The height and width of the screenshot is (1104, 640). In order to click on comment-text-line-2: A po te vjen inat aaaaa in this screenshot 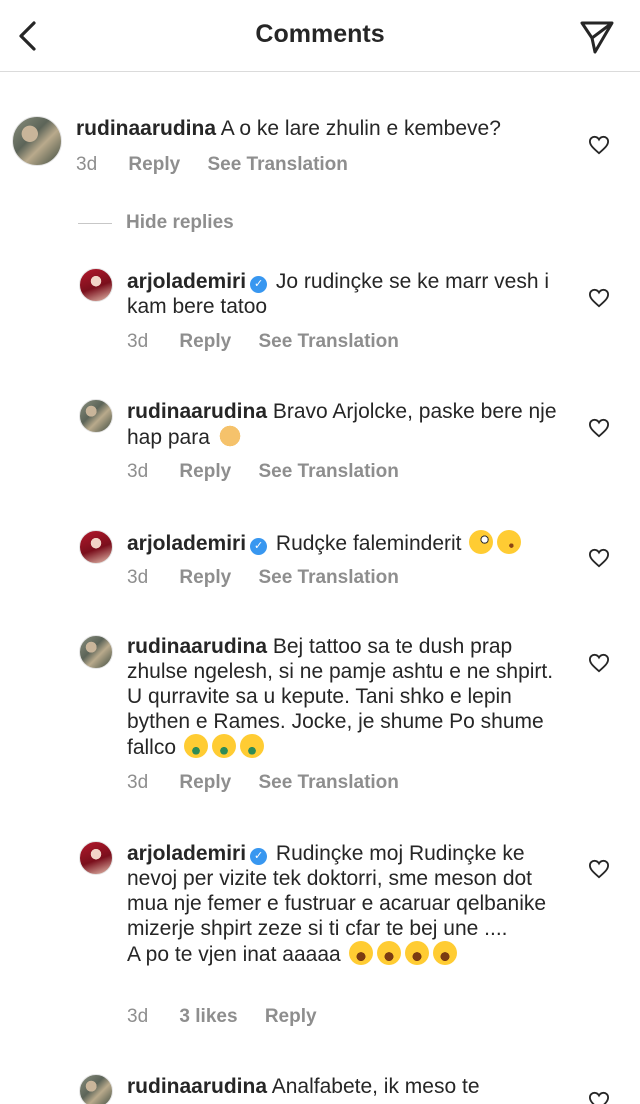, I will do `click(234, 954)`.